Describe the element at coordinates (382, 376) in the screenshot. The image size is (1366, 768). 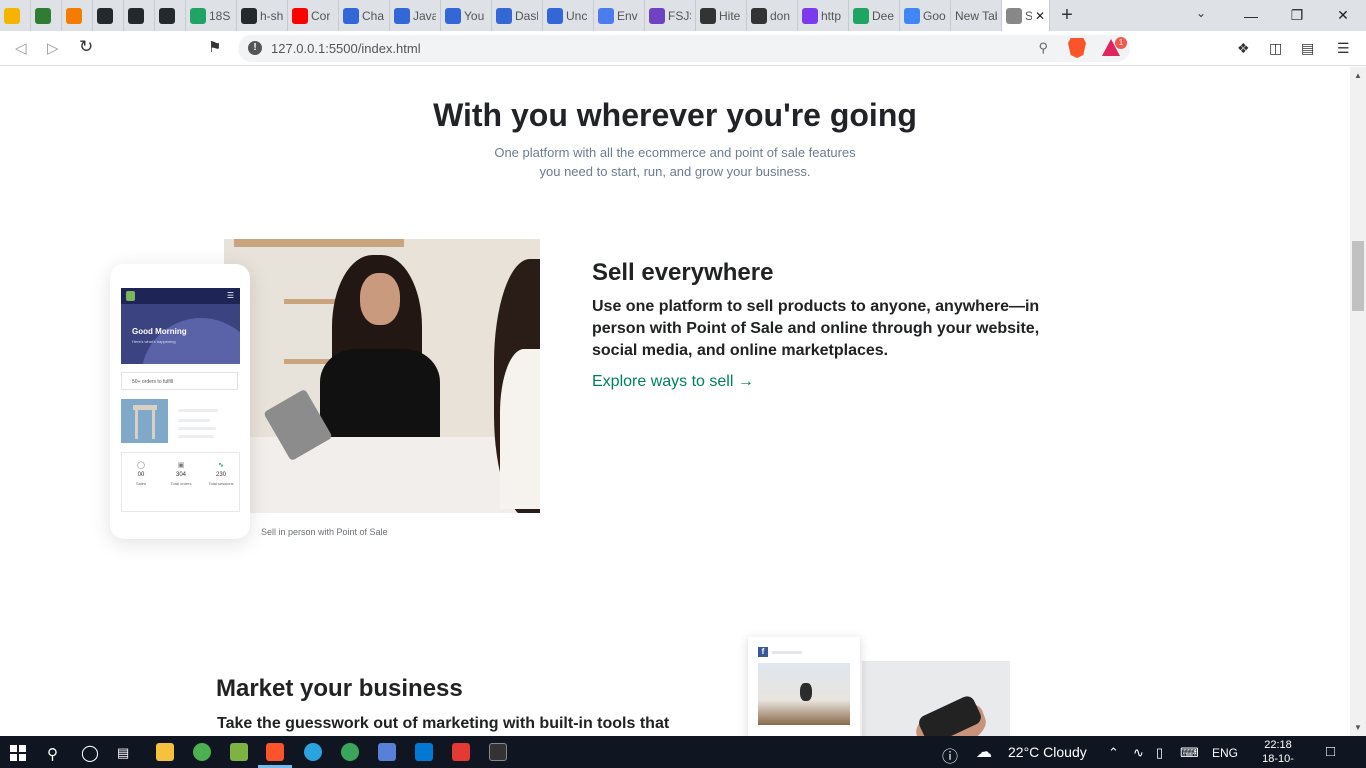
I see `point-of-sale-photo` at that location.